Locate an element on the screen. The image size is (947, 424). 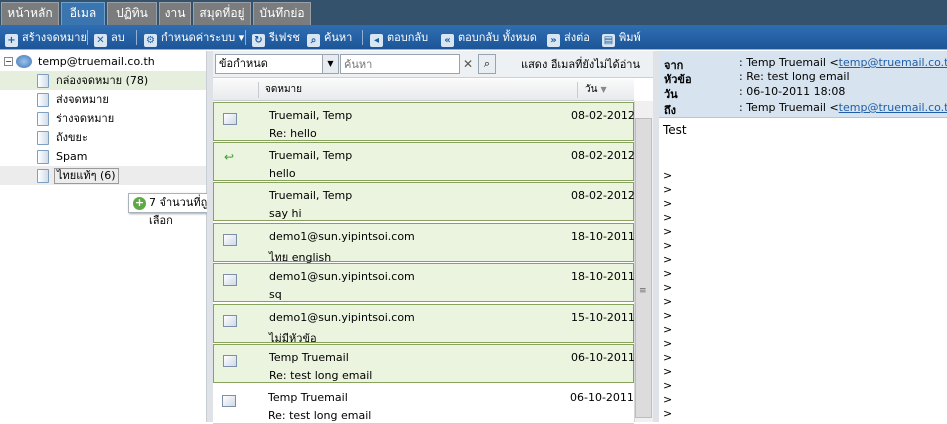
scroll-grip-icon: ≡ is located at coordinates (643, 291).